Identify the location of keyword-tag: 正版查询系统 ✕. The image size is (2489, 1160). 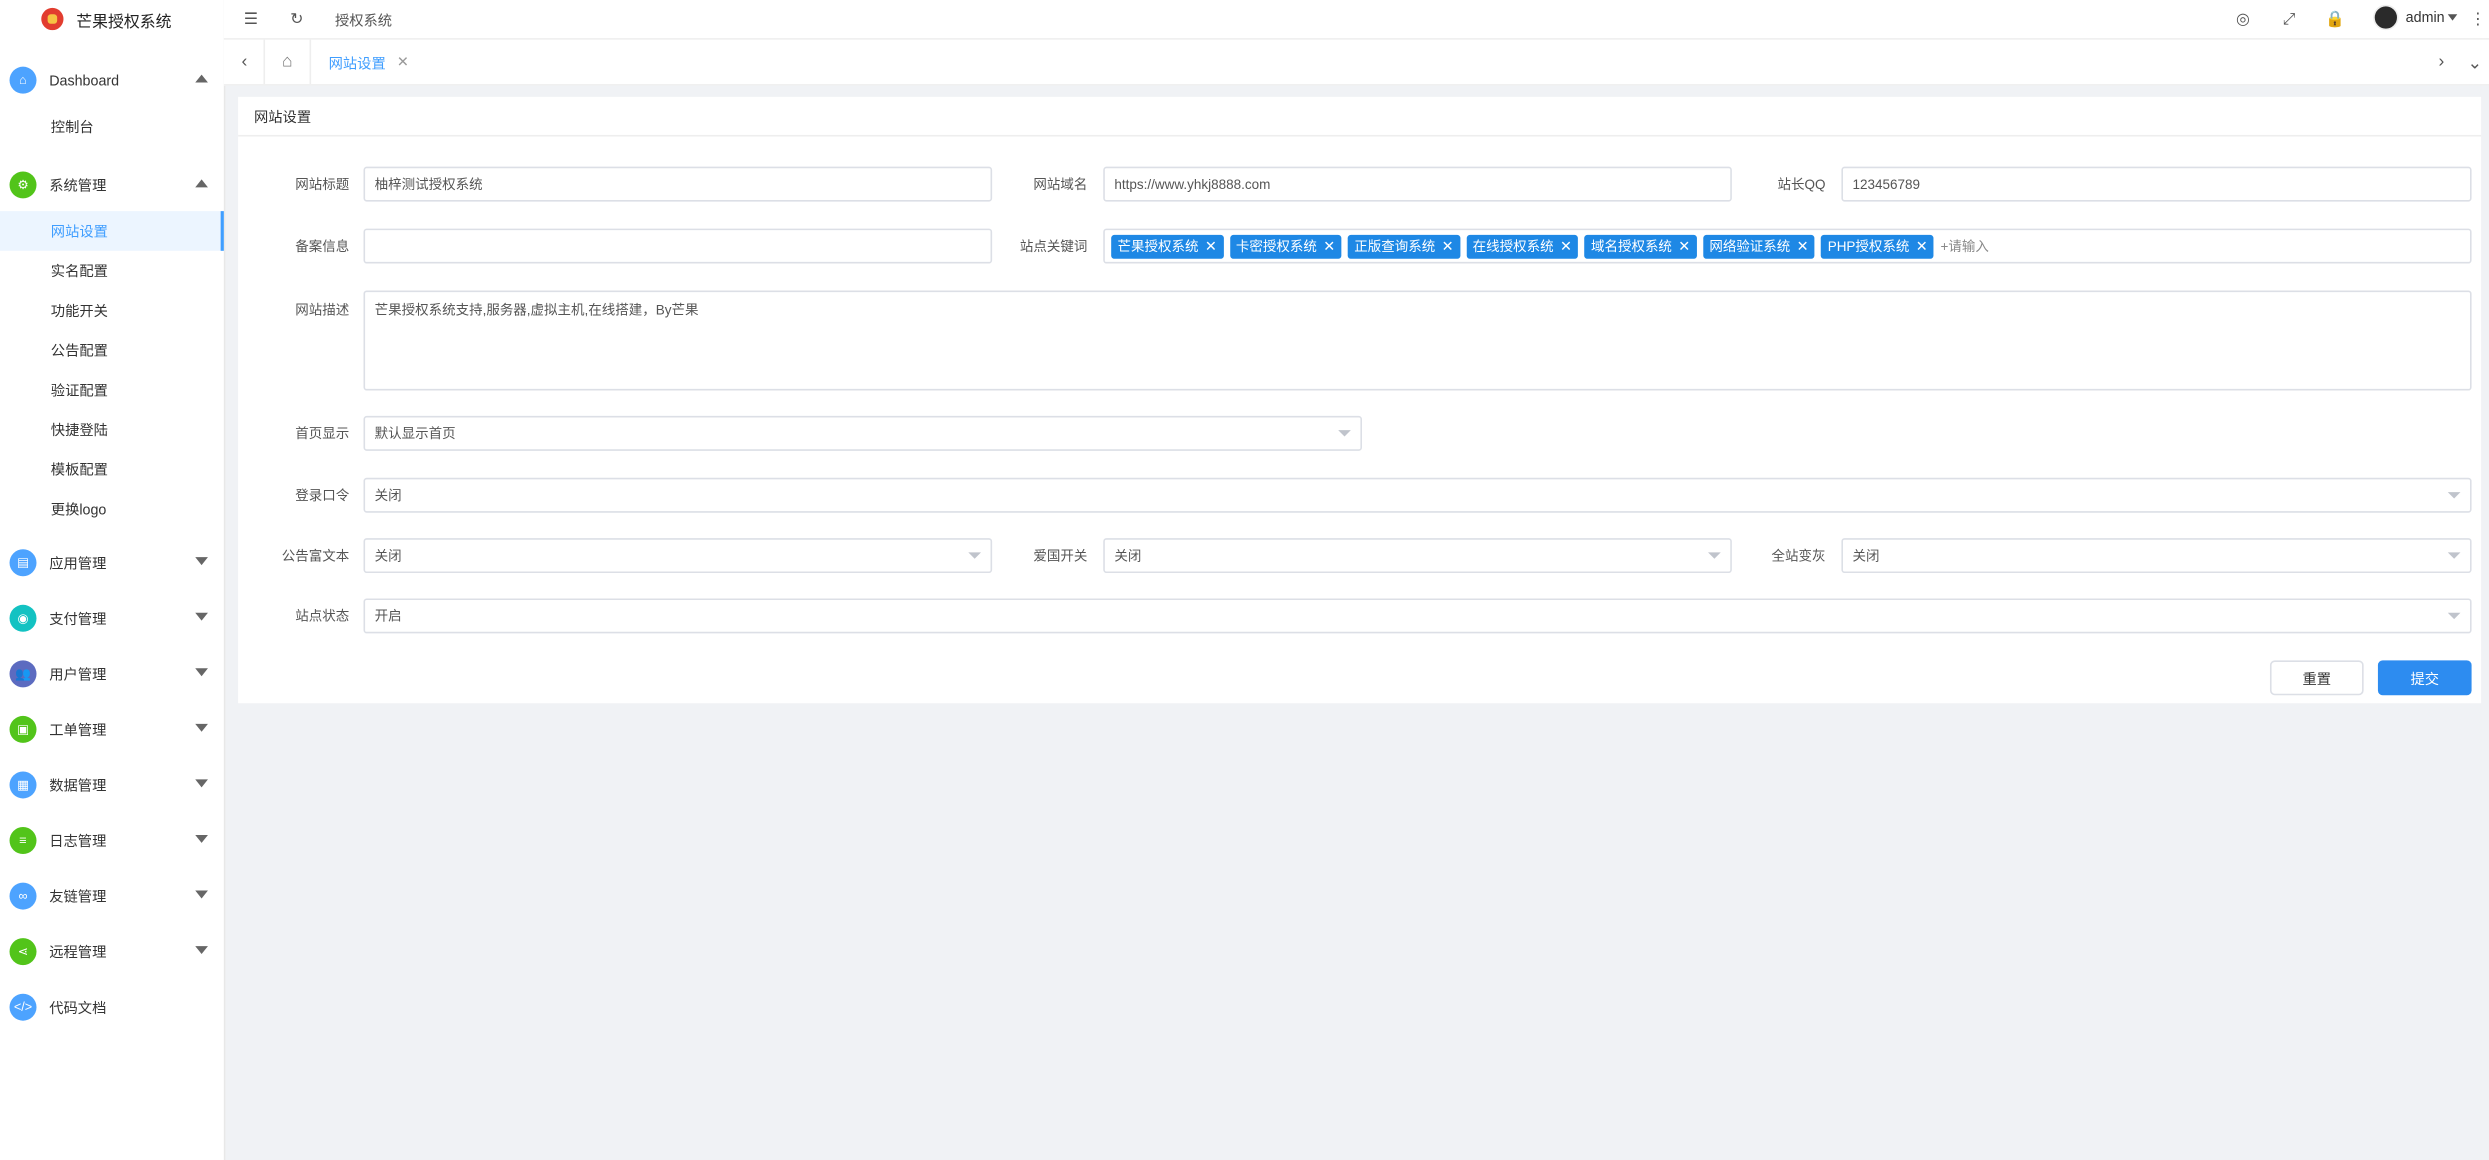
(1403, 246).